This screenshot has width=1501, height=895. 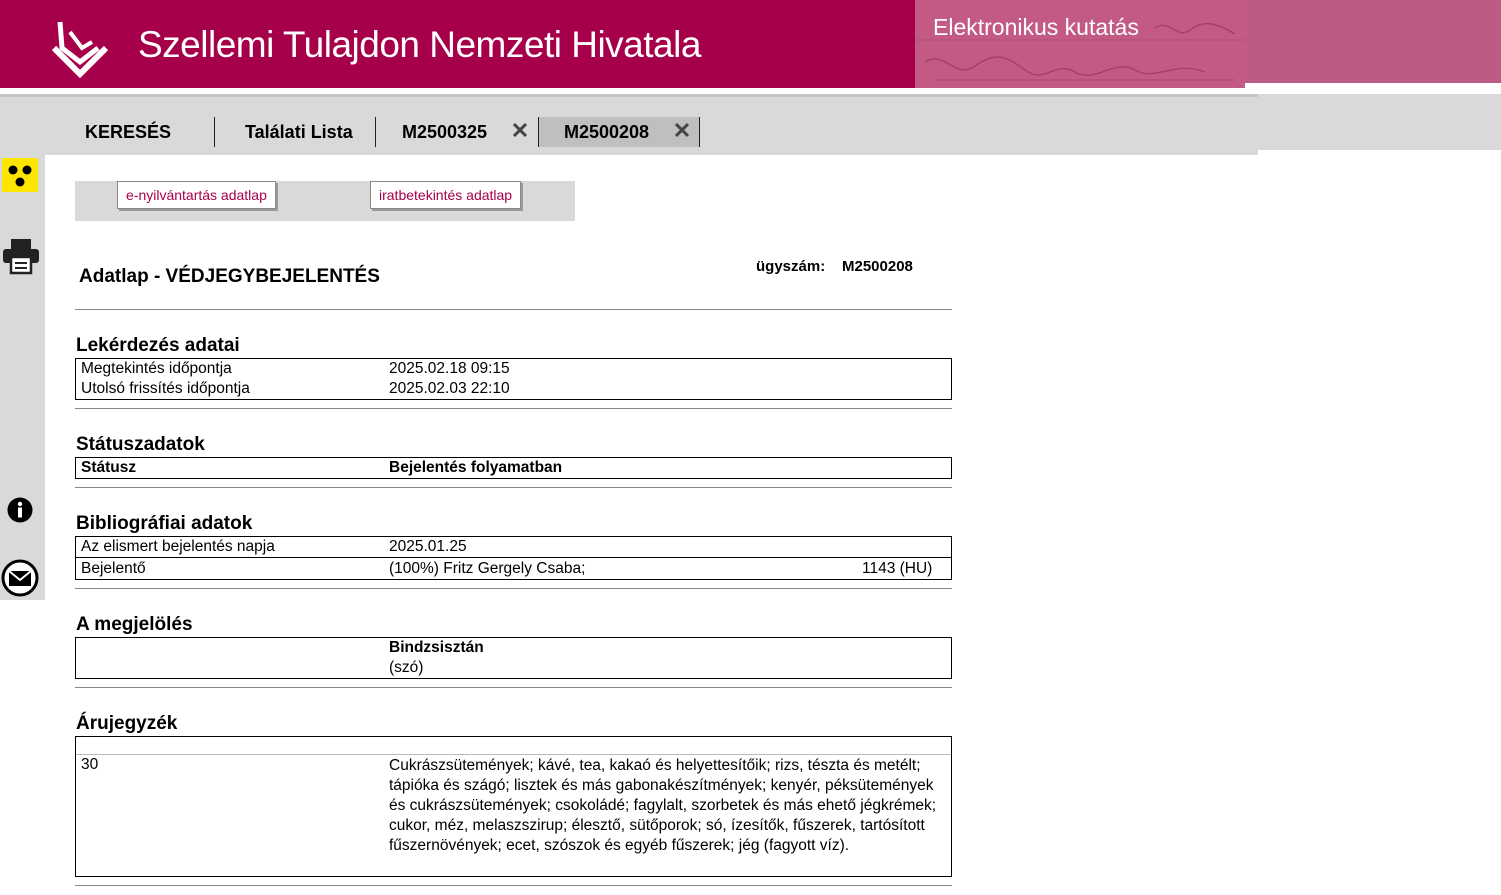 What do you see at coordinates (428, 546) in the screenshot?
I see `filing-date-value: 2025.01.25` at bounding box center [428, 546].